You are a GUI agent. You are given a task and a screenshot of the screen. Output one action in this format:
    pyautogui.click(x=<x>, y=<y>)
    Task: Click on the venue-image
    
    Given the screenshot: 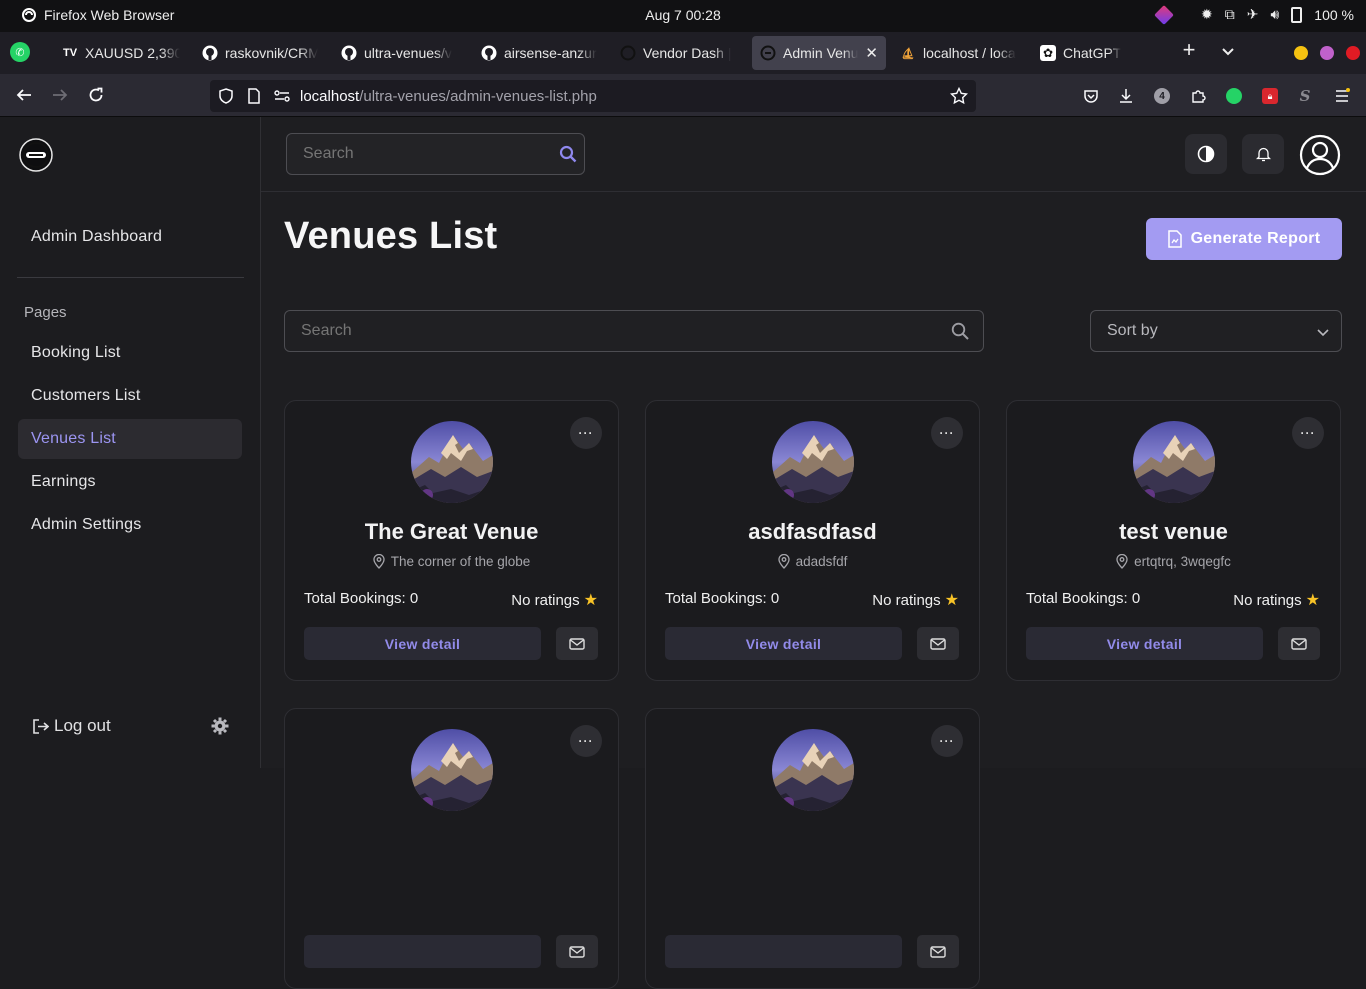 What is the action you would take?
    pyautogui.click(x=1174, y=462)
    